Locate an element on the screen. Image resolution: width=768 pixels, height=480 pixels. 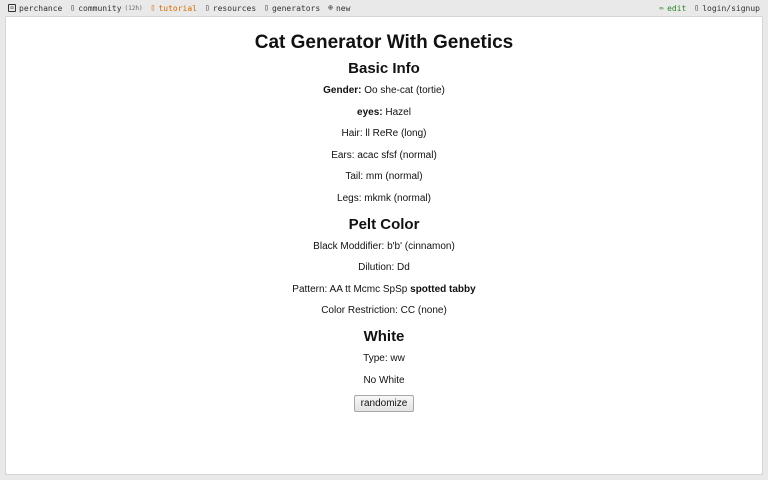
generators-link: ▯ generators is located at coordinates (292, 8).